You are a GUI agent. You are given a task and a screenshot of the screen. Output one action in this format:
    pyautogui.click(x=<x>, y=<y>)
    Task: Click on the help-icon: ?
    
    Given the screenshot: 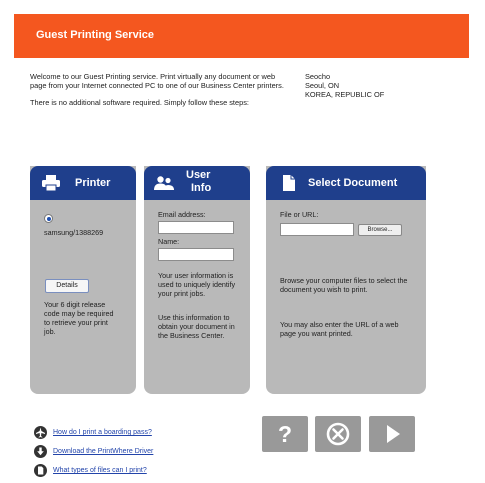 What is the action you would take?
    pyautogui.click(x=285, y=434)
    